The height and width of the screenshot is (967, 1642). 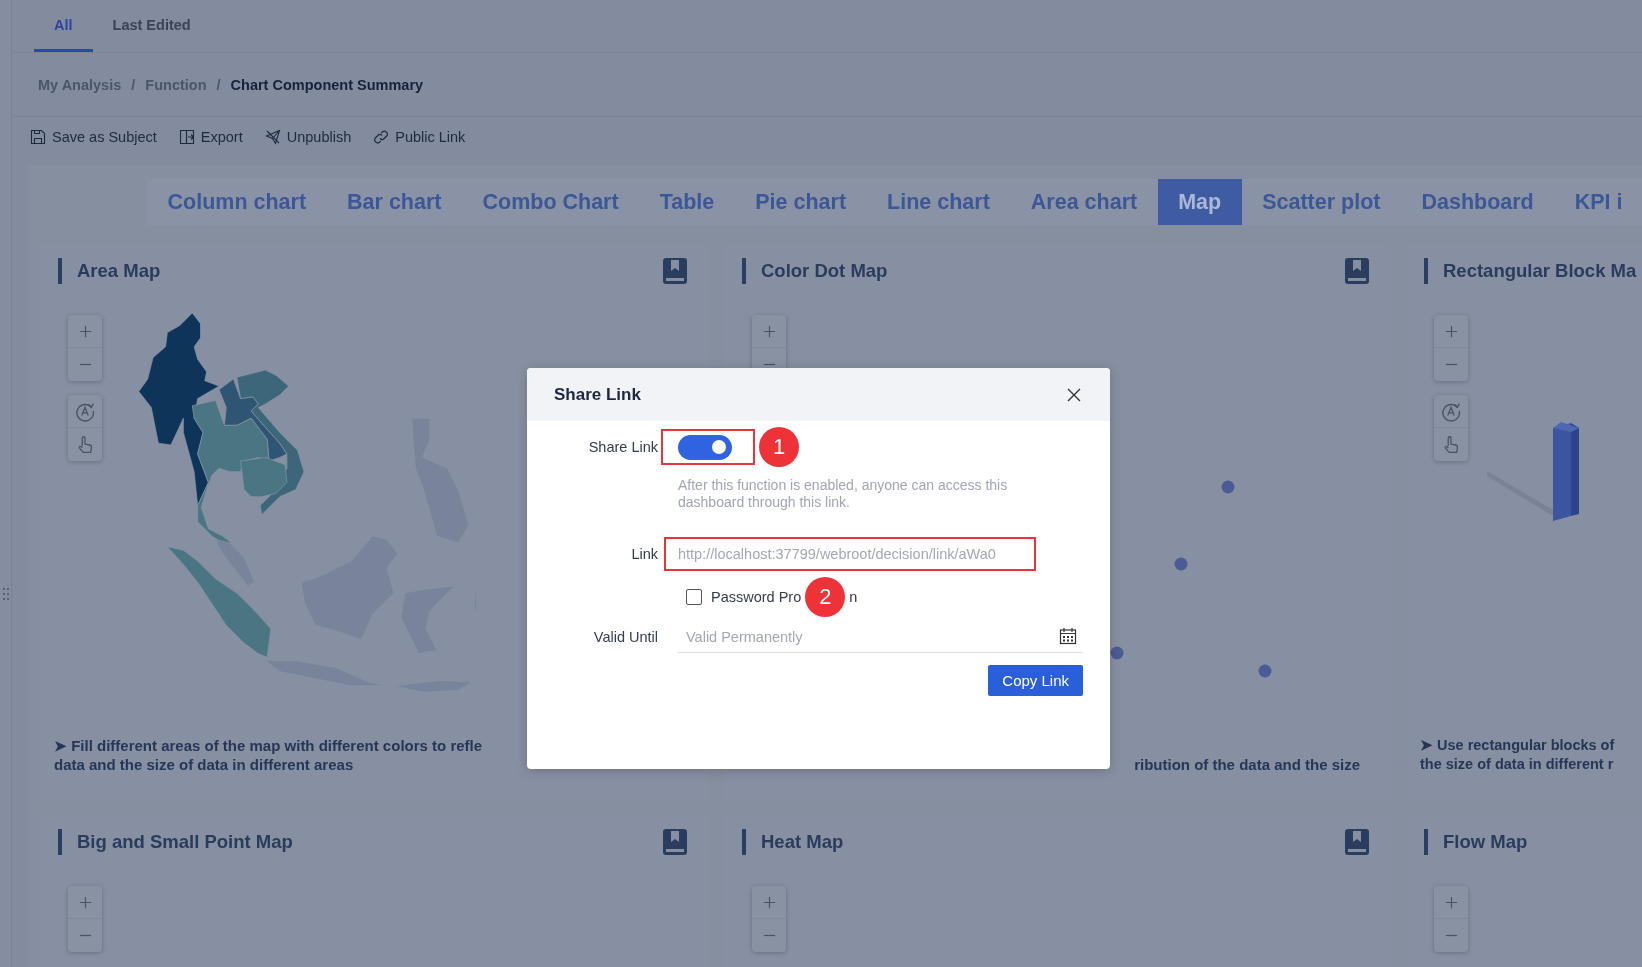 What do you see at coordinates (1486, 842) in the screenshot?
I see `card-title: Flow Map` at bounding box center [1486, 842].